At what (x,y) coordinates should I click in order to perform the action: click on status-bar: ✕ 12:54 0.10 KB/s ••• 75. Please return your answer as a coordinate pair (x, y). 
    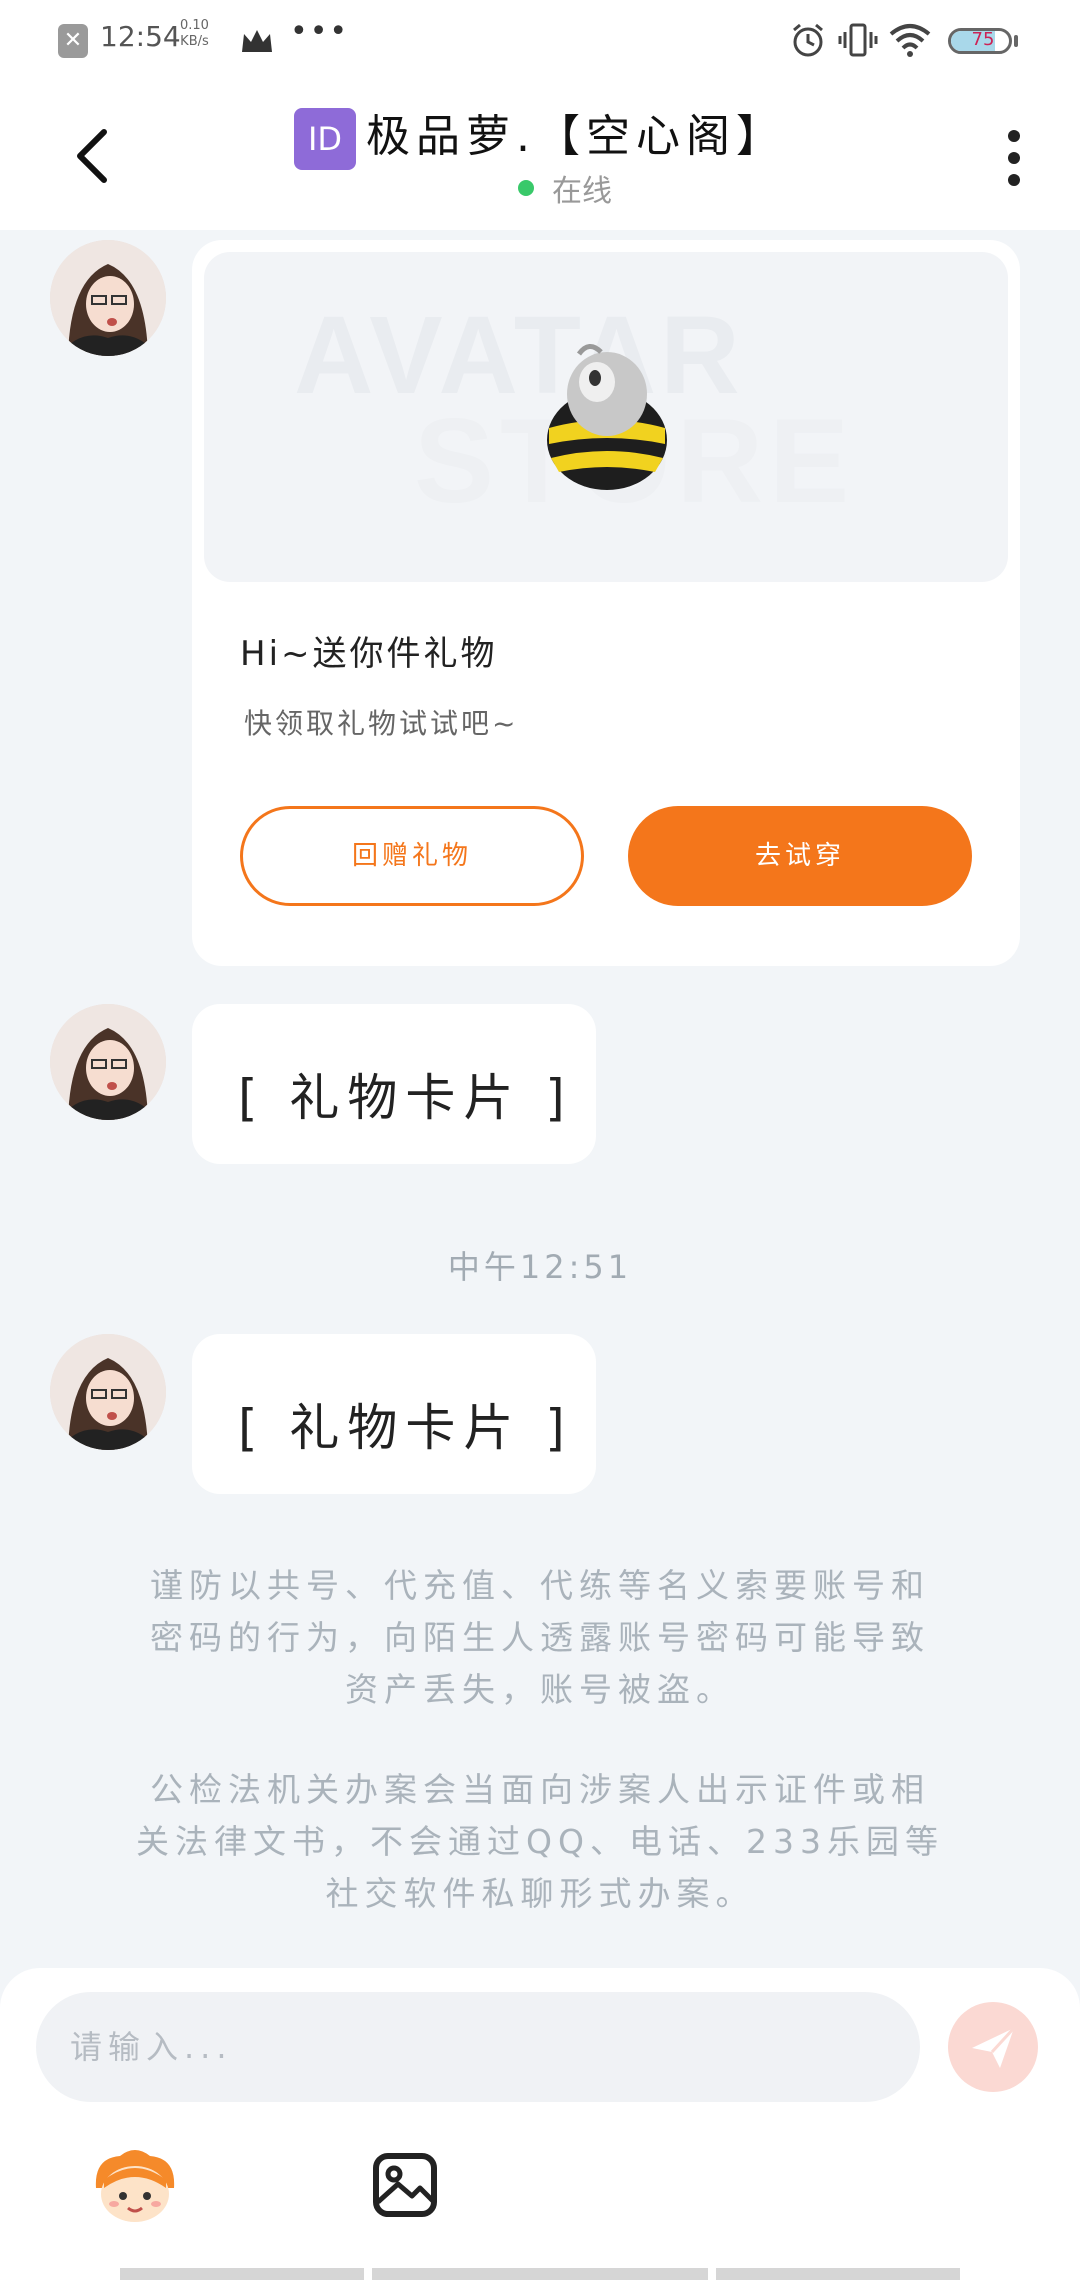
    Looking at the image, I should click on (540, 40).